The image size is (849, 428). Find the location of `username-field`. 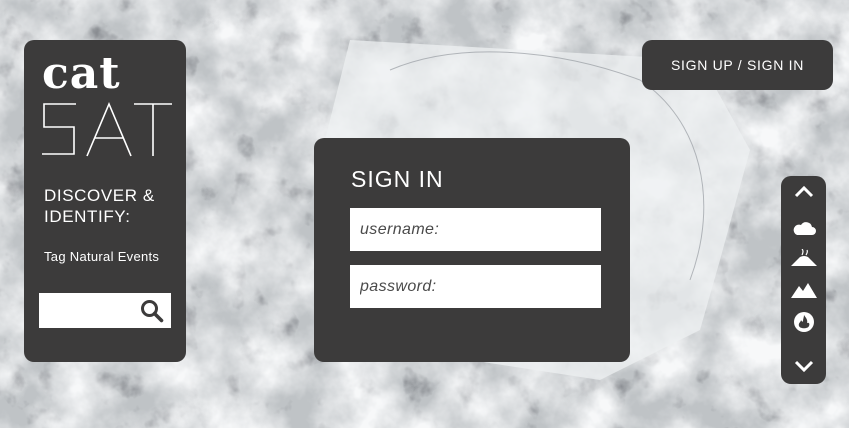

username-field is located at coordinates (475, 229).